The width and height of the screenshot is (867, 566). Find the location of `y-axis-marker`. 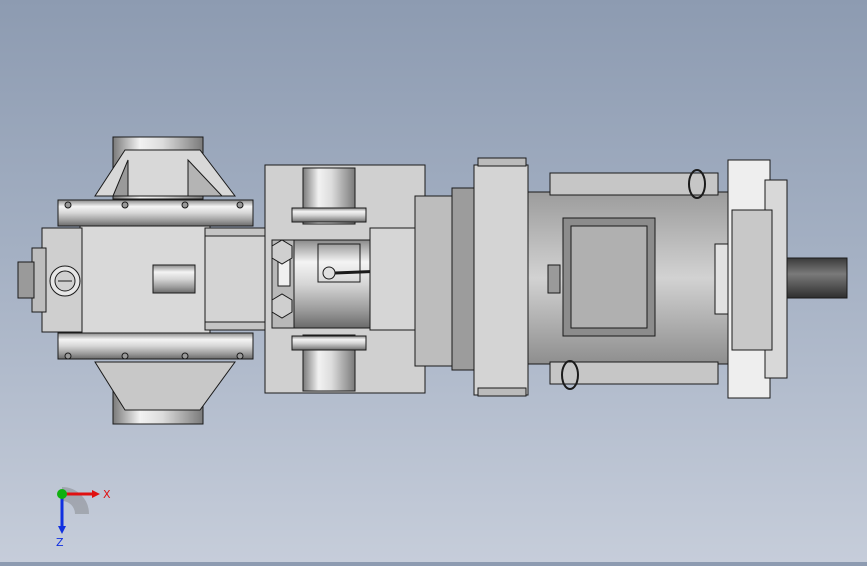

y-axis-marker is located at coordinates (62, 494).